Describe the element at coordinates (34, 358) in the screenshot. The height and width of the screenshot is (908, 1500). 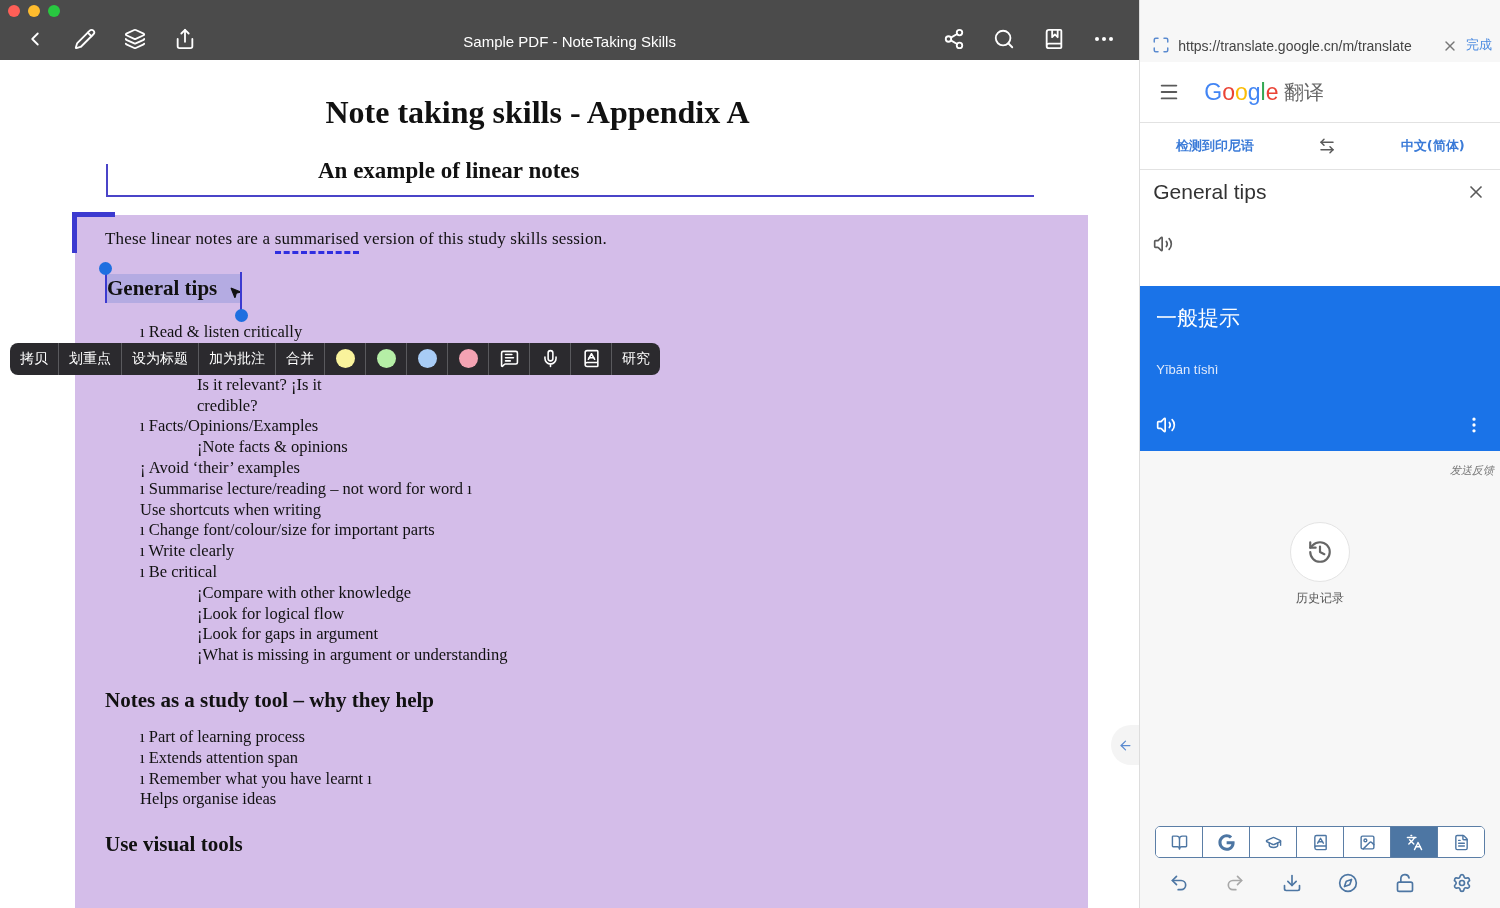
I see `menu-item: 拷贝` at that location.